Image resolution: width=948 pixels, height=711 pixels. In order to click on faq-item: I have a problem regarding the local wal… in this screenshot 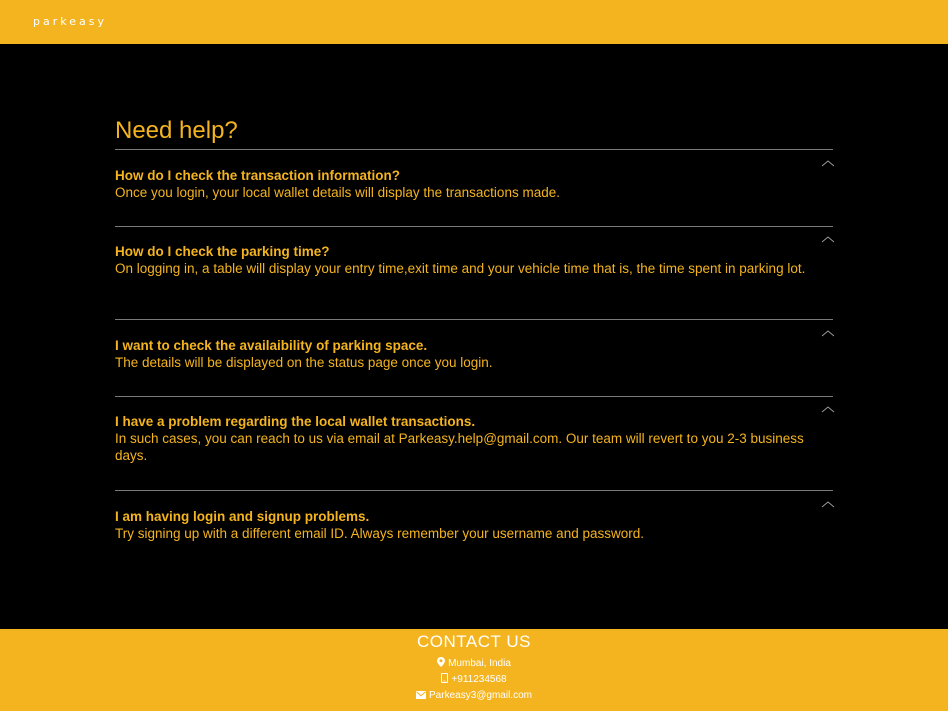, I will do `click(475, 435)`.